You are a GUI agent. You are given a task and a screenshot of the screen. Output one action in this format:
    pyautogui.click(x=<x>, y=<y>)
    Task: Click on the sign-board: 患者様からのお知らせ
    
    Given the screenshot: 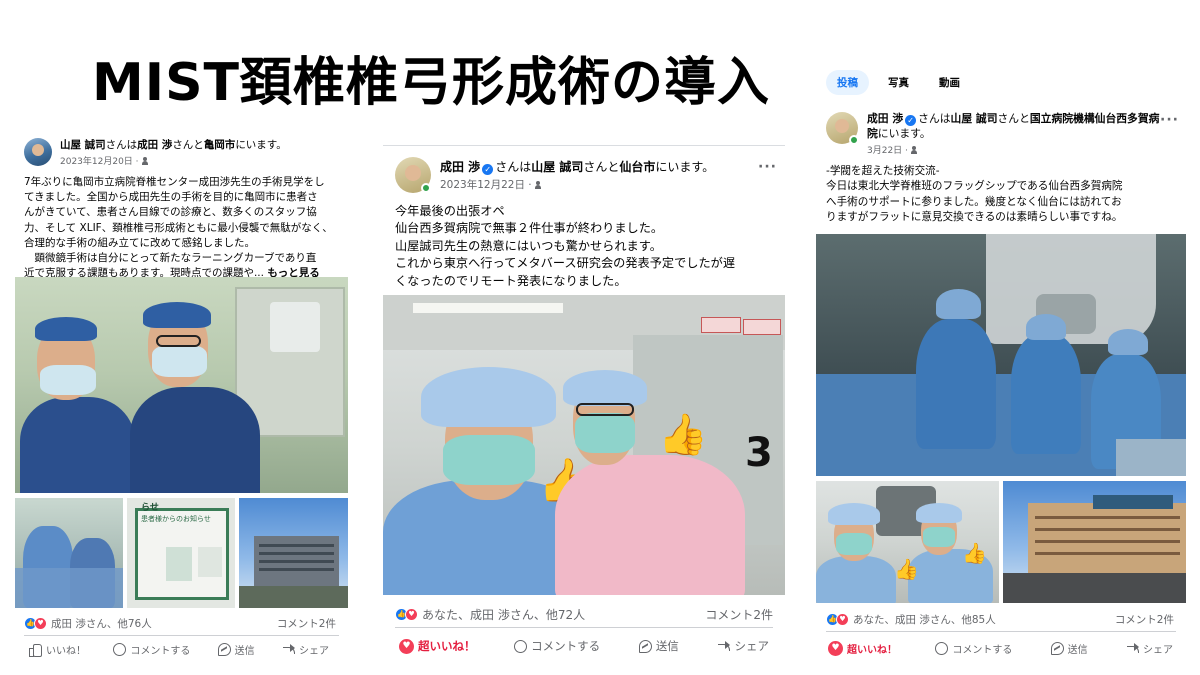 What is the action you would take?
    pyautogui.click(x=182, y=554)
    